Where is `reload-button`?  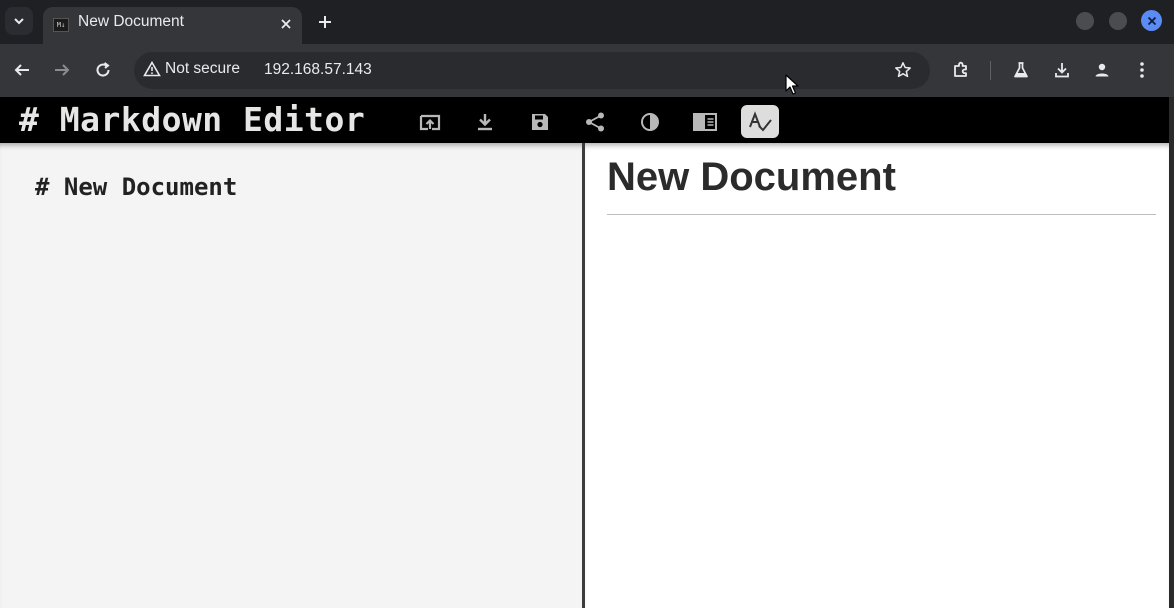 reload-button is located at coordinates (103, 70).